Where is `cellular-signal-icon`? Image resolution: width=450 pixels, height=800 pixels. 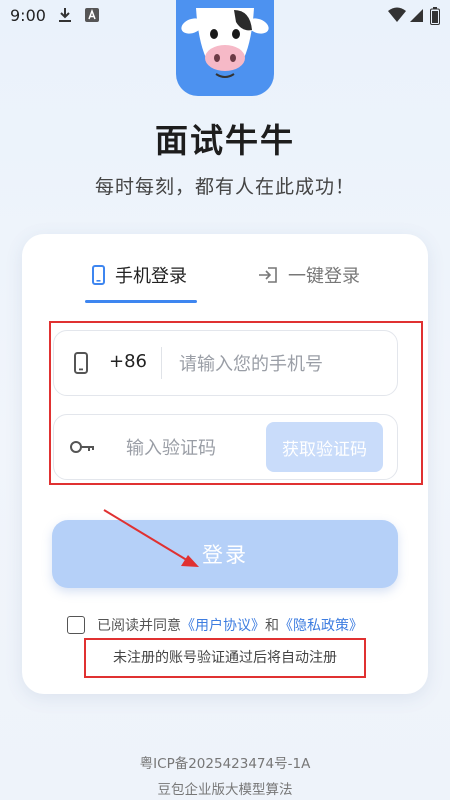 cellular-signal-icon is located at coordinates (417, 17).